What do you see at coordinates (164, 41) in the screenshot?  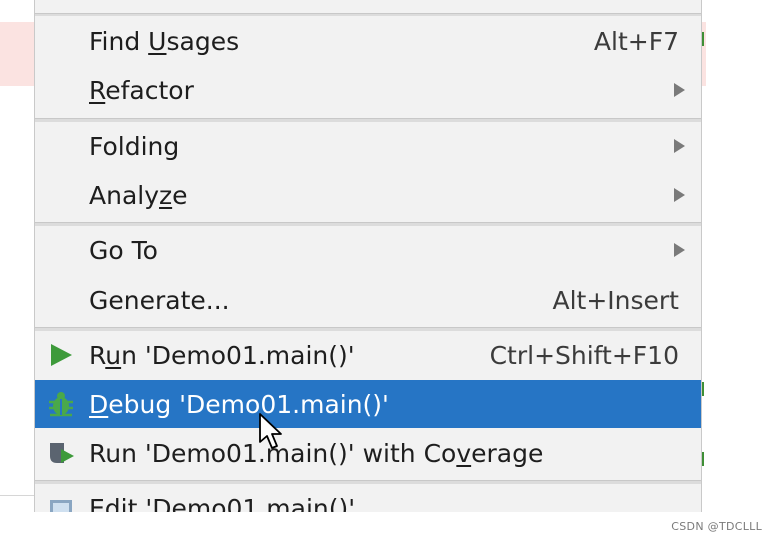 I see `menu-item-label: Find Usages` at bounding box center [164, 41].